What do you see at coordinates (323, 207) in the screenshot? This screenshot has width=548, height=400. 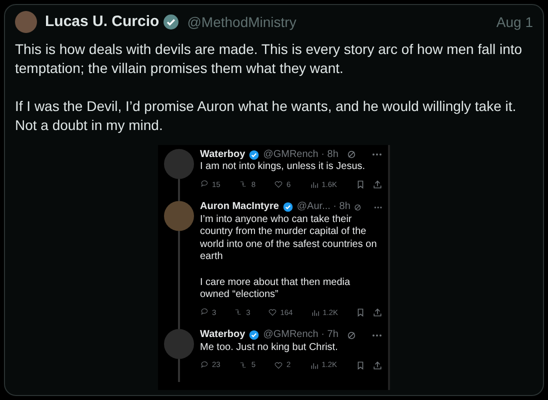 I see `tweet-meta: @Aur... · 8h` at bounding box center [323, 207].